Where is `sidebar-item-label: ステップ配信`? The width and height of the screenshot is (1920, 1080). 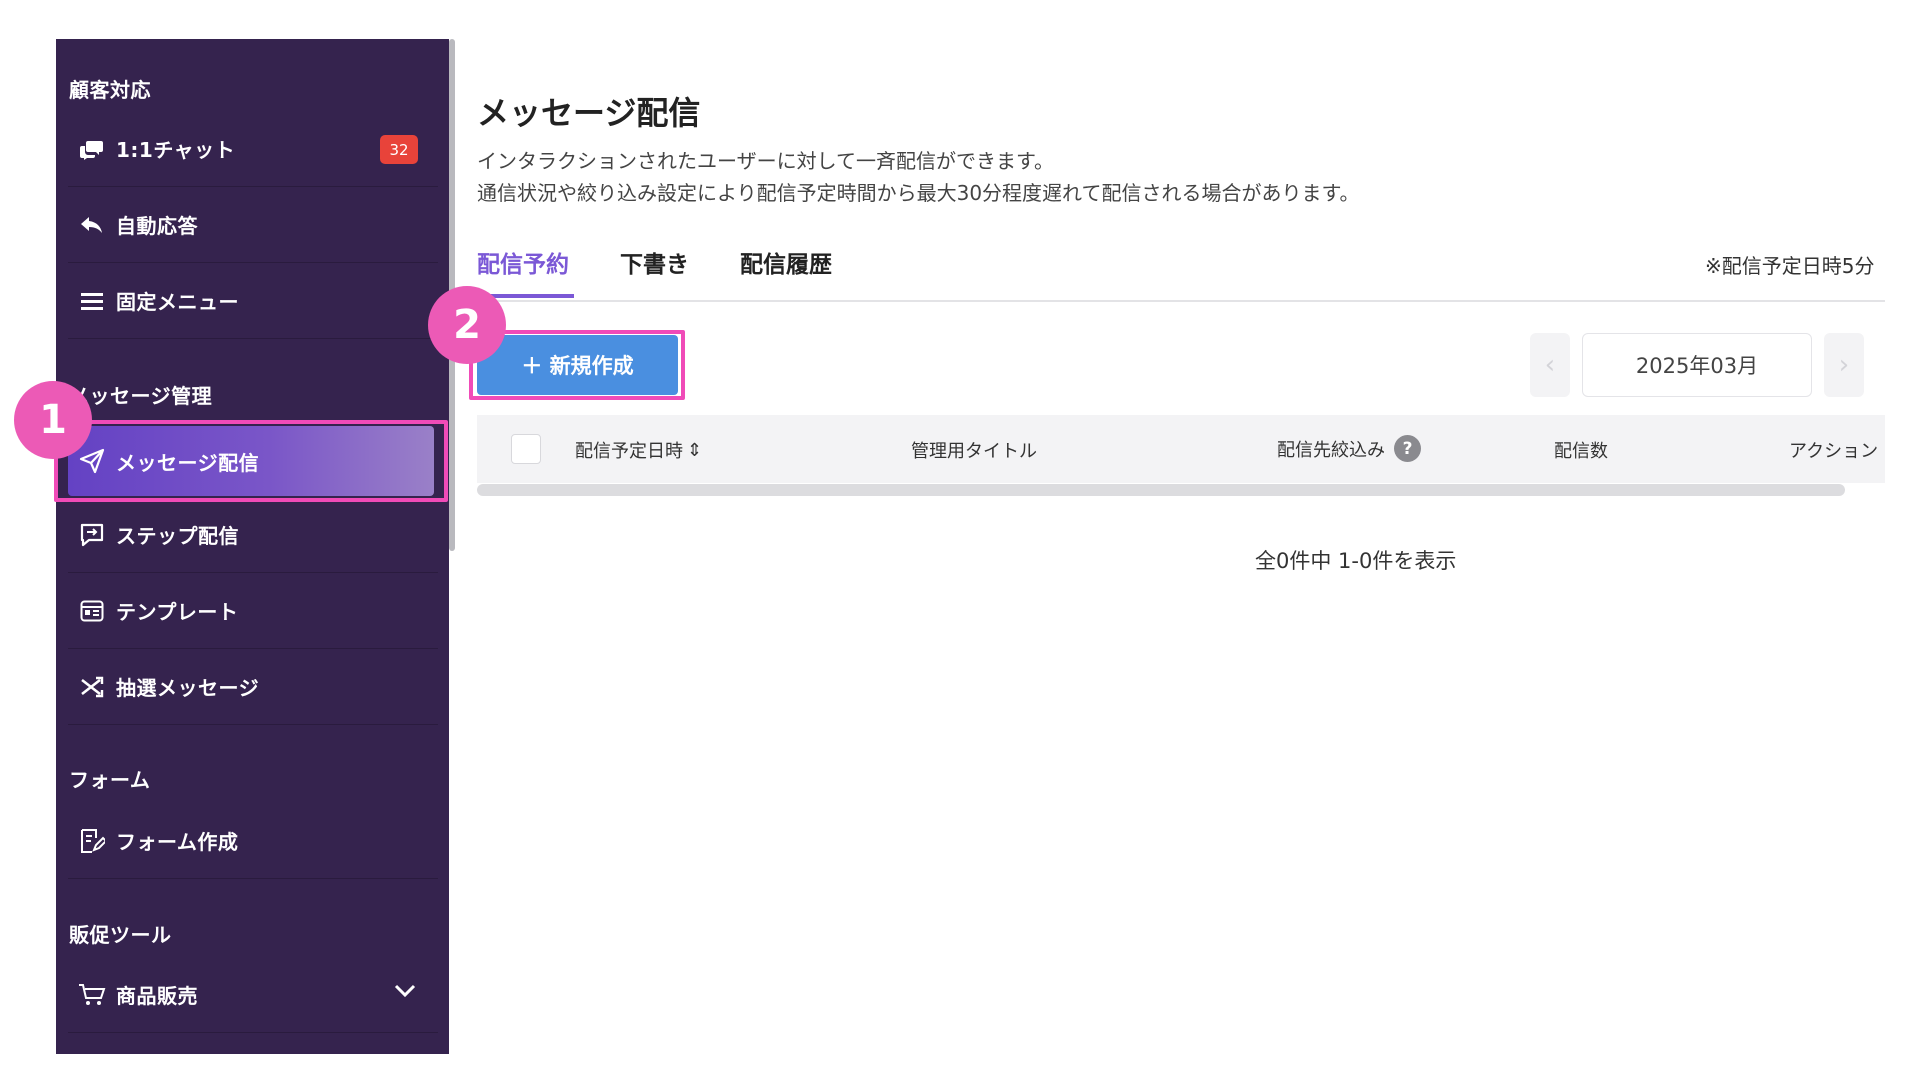 sidebar-item-label: ステップ配信 is located at coordinates (177, 536).